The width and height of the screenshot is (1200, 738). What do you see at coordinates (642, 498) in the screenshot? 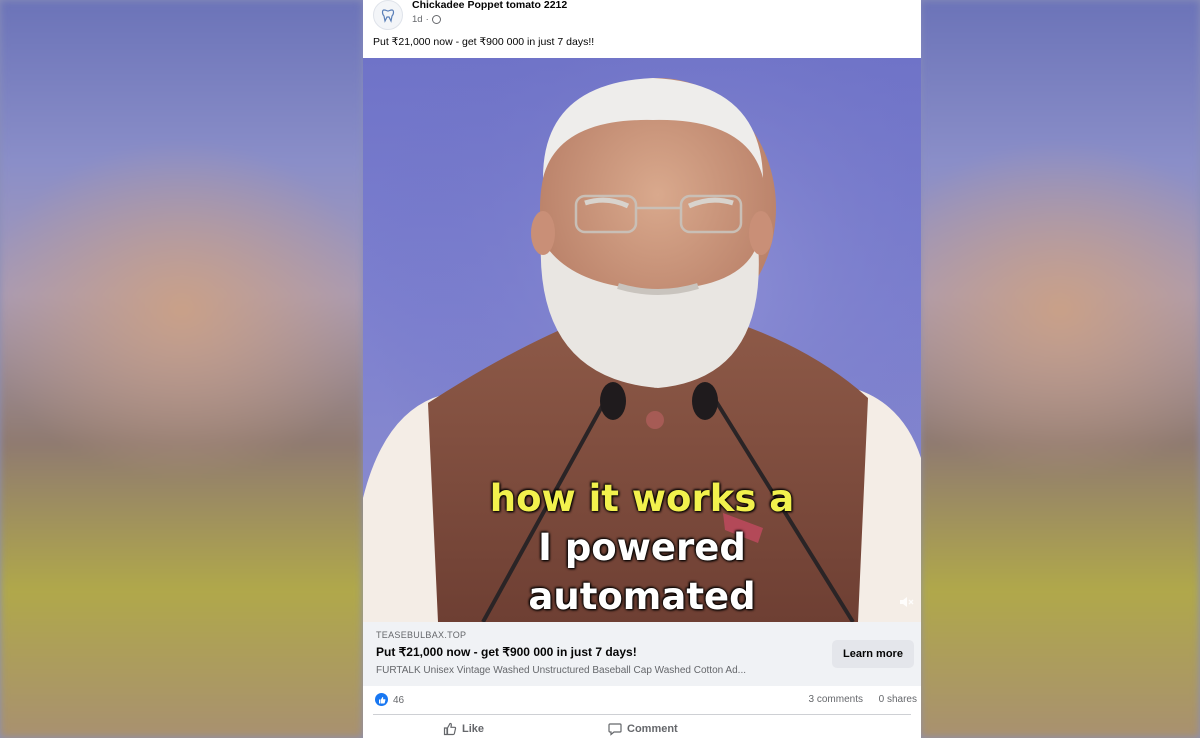
I see `subtitle-line-1: how it works a` at bounding box center [642, 498].